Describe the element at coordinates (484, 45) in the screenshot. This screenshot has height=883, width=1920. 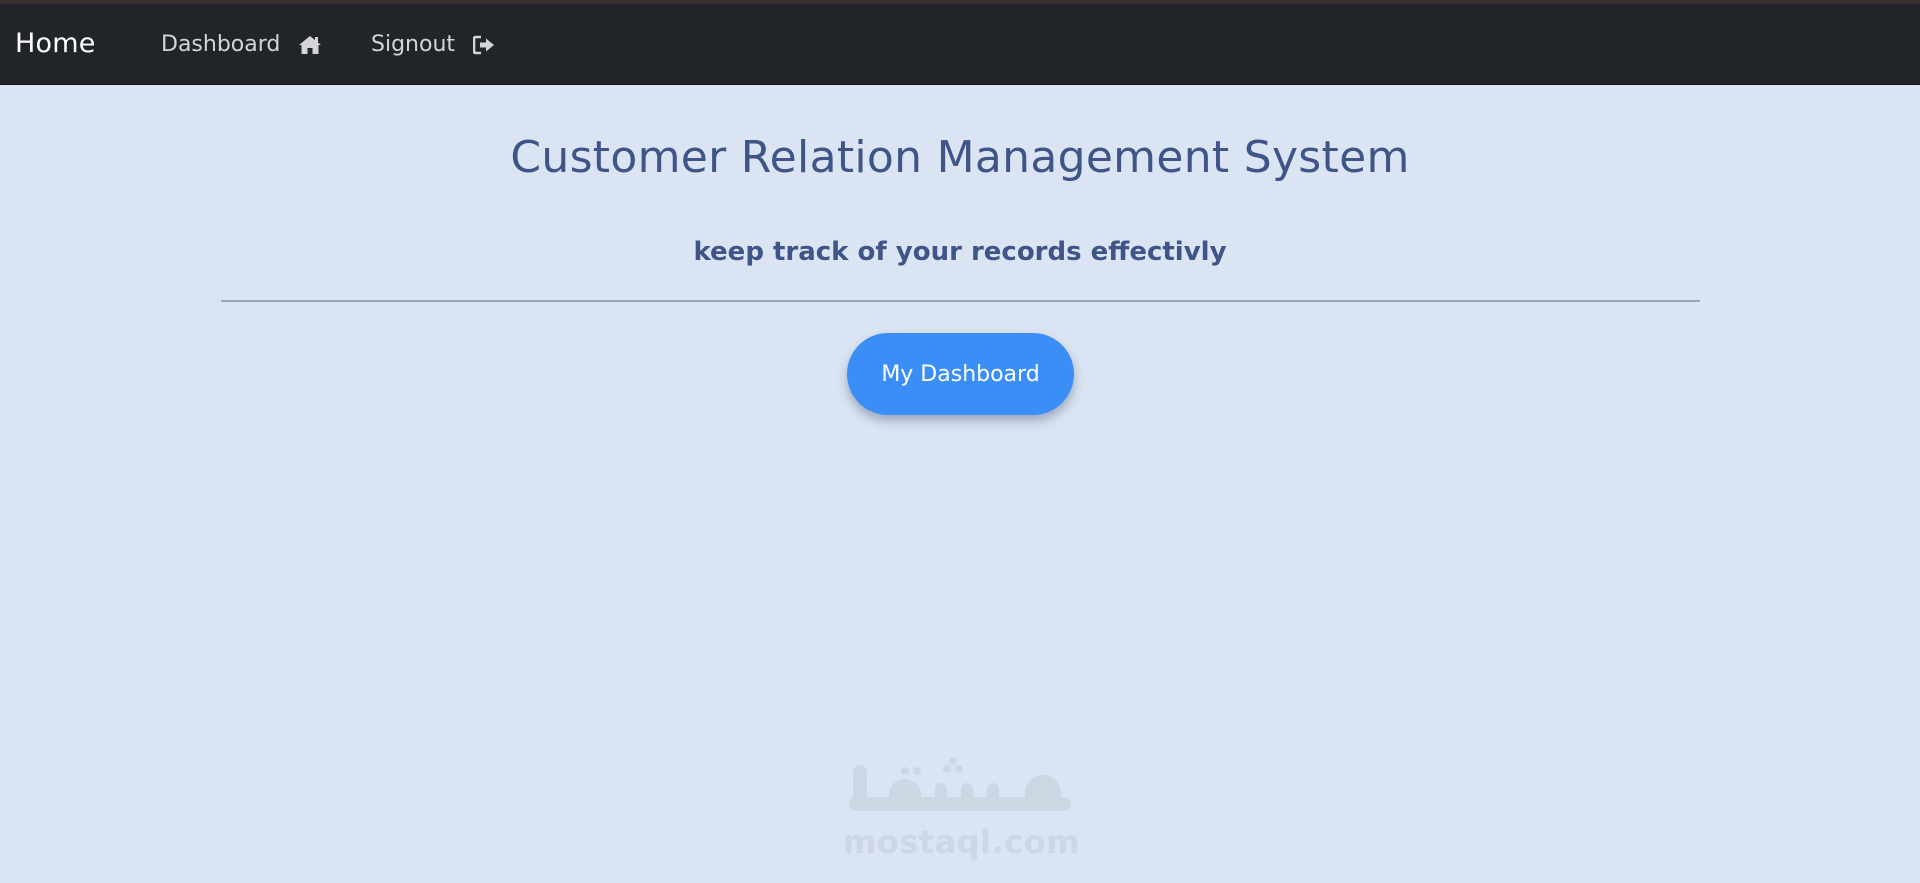
I see `sign-out-icon` at that location.